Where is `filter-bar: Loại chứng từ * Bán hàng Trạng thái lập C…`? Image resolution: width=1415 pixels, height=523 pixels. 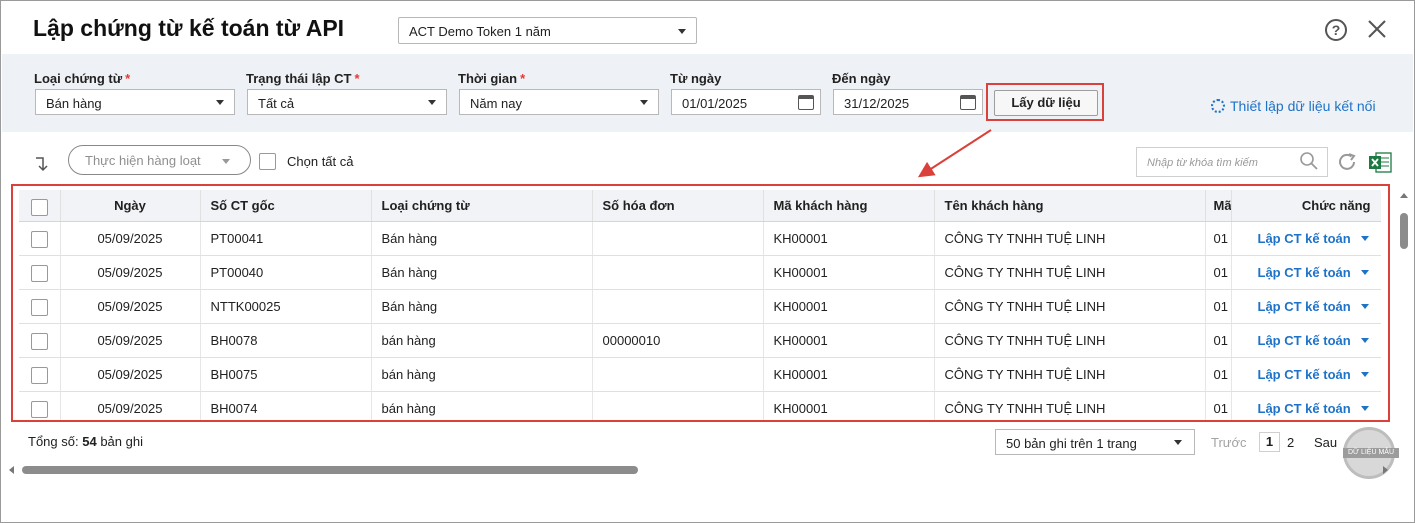 filter-bar: Loại chứng từ * Bán hàng Trạng thái lập C… is located at coordinates (707, 93).